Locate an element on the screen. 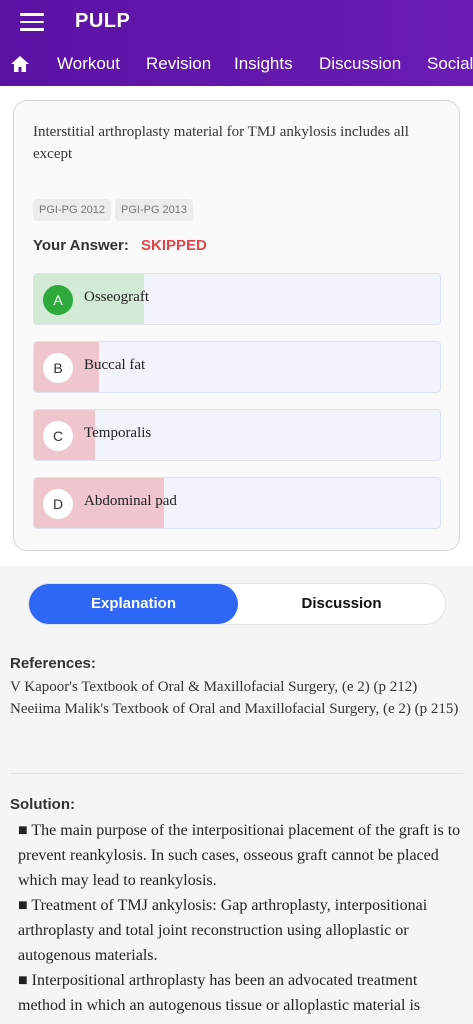 This screenshot has width=473, height=1024. option-letter: C is located at coordinates (58, 436).